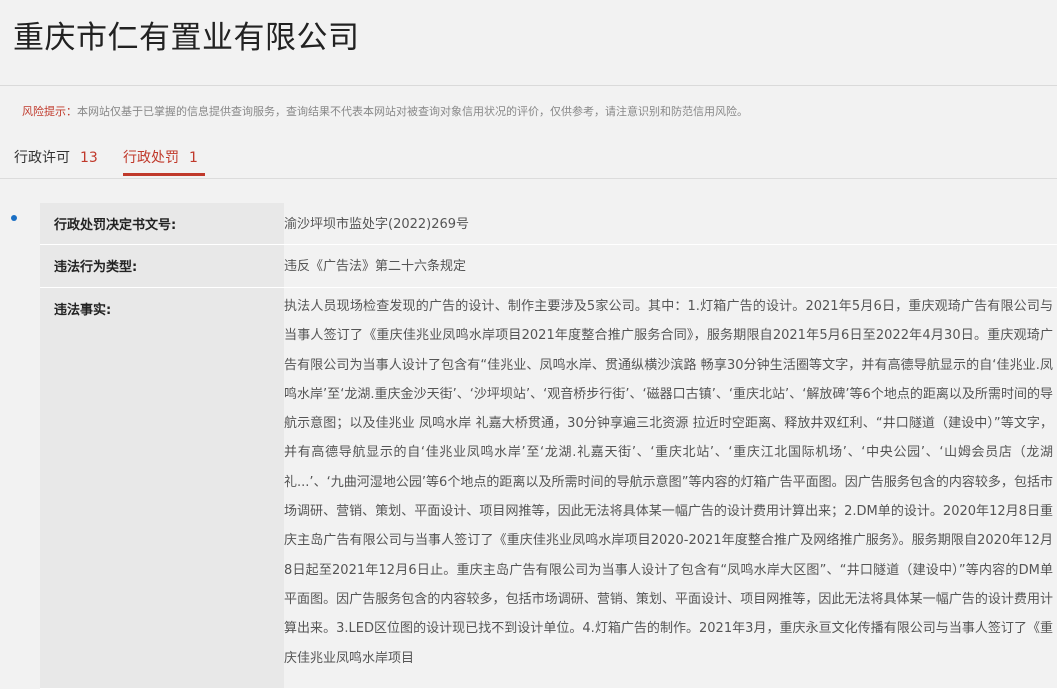 The image size is (1057, 689). I want to click on tab-admin-penalty: 行政处罚 1, so click(160, 157).